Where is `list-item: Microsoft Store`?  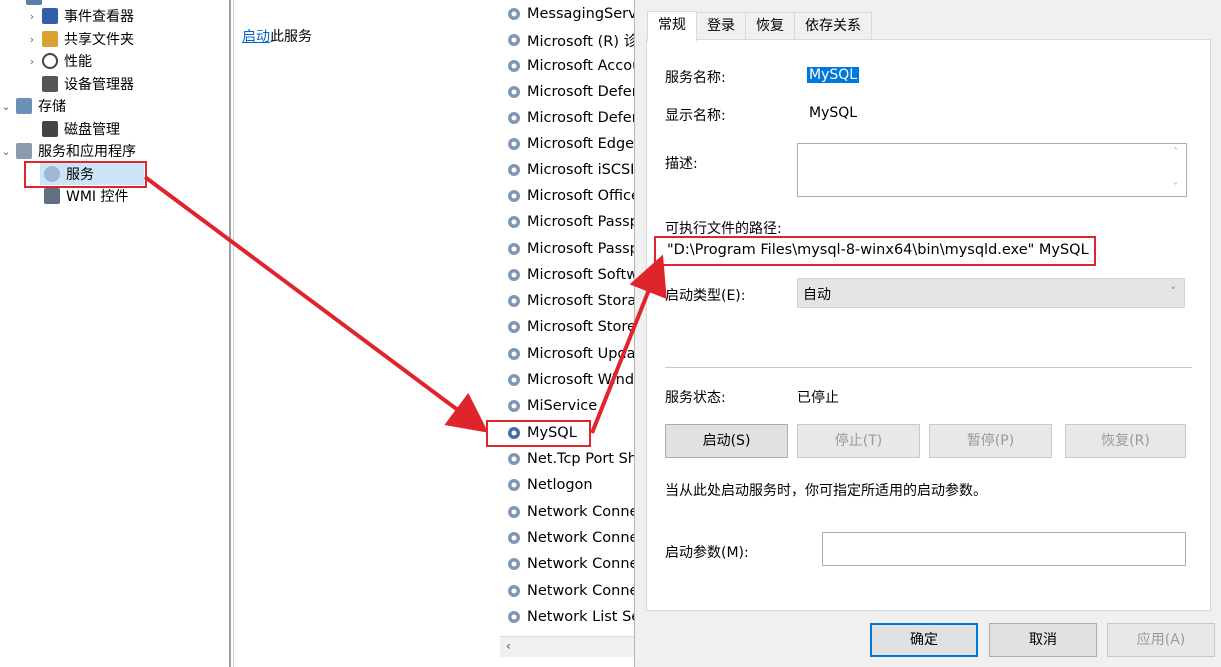 list-item: Microsoft Store is located at coordinates (570, 327).